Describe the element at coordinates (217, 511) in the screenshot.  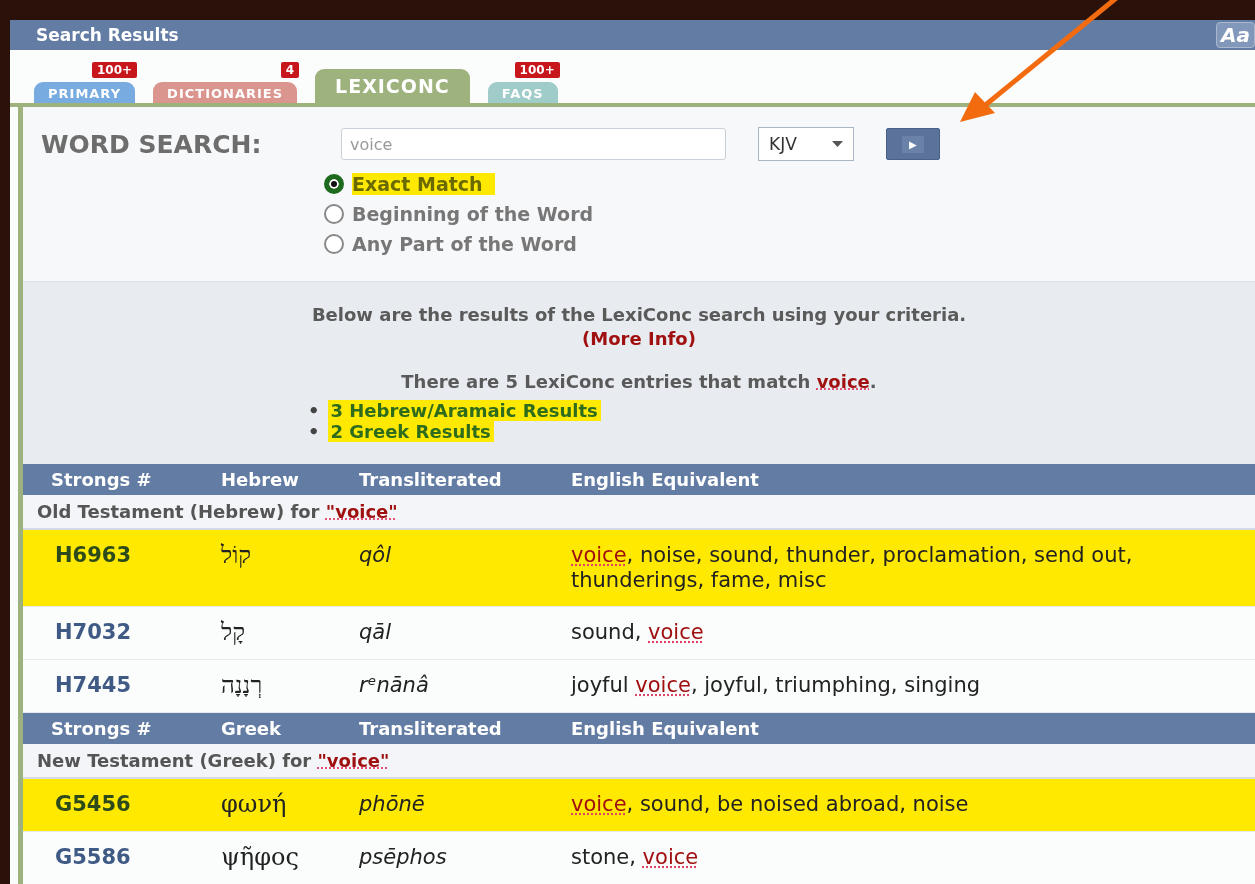
I see `section-caption: Old Testament (Hebrew) for "voice"` at that location.